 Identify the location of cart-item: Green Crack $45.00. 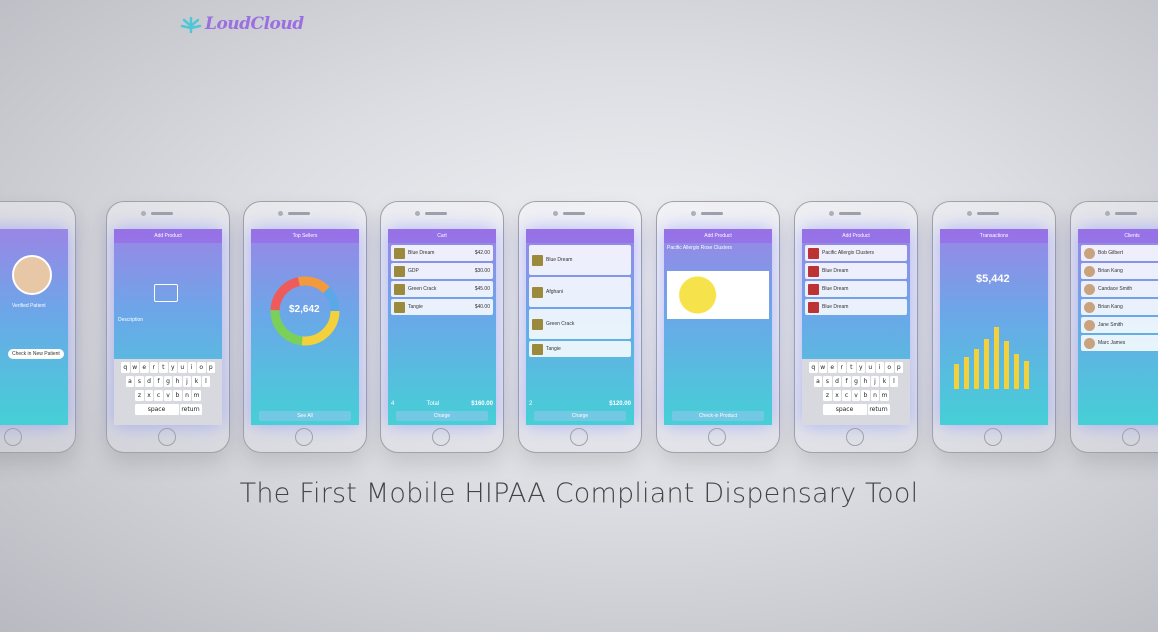
(442, 289).